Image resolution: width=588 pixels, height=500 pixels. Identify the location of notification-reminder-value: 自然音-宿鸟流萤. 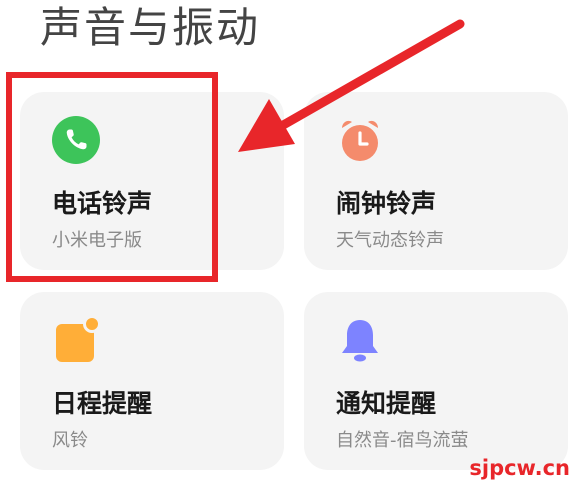
(402, 440).